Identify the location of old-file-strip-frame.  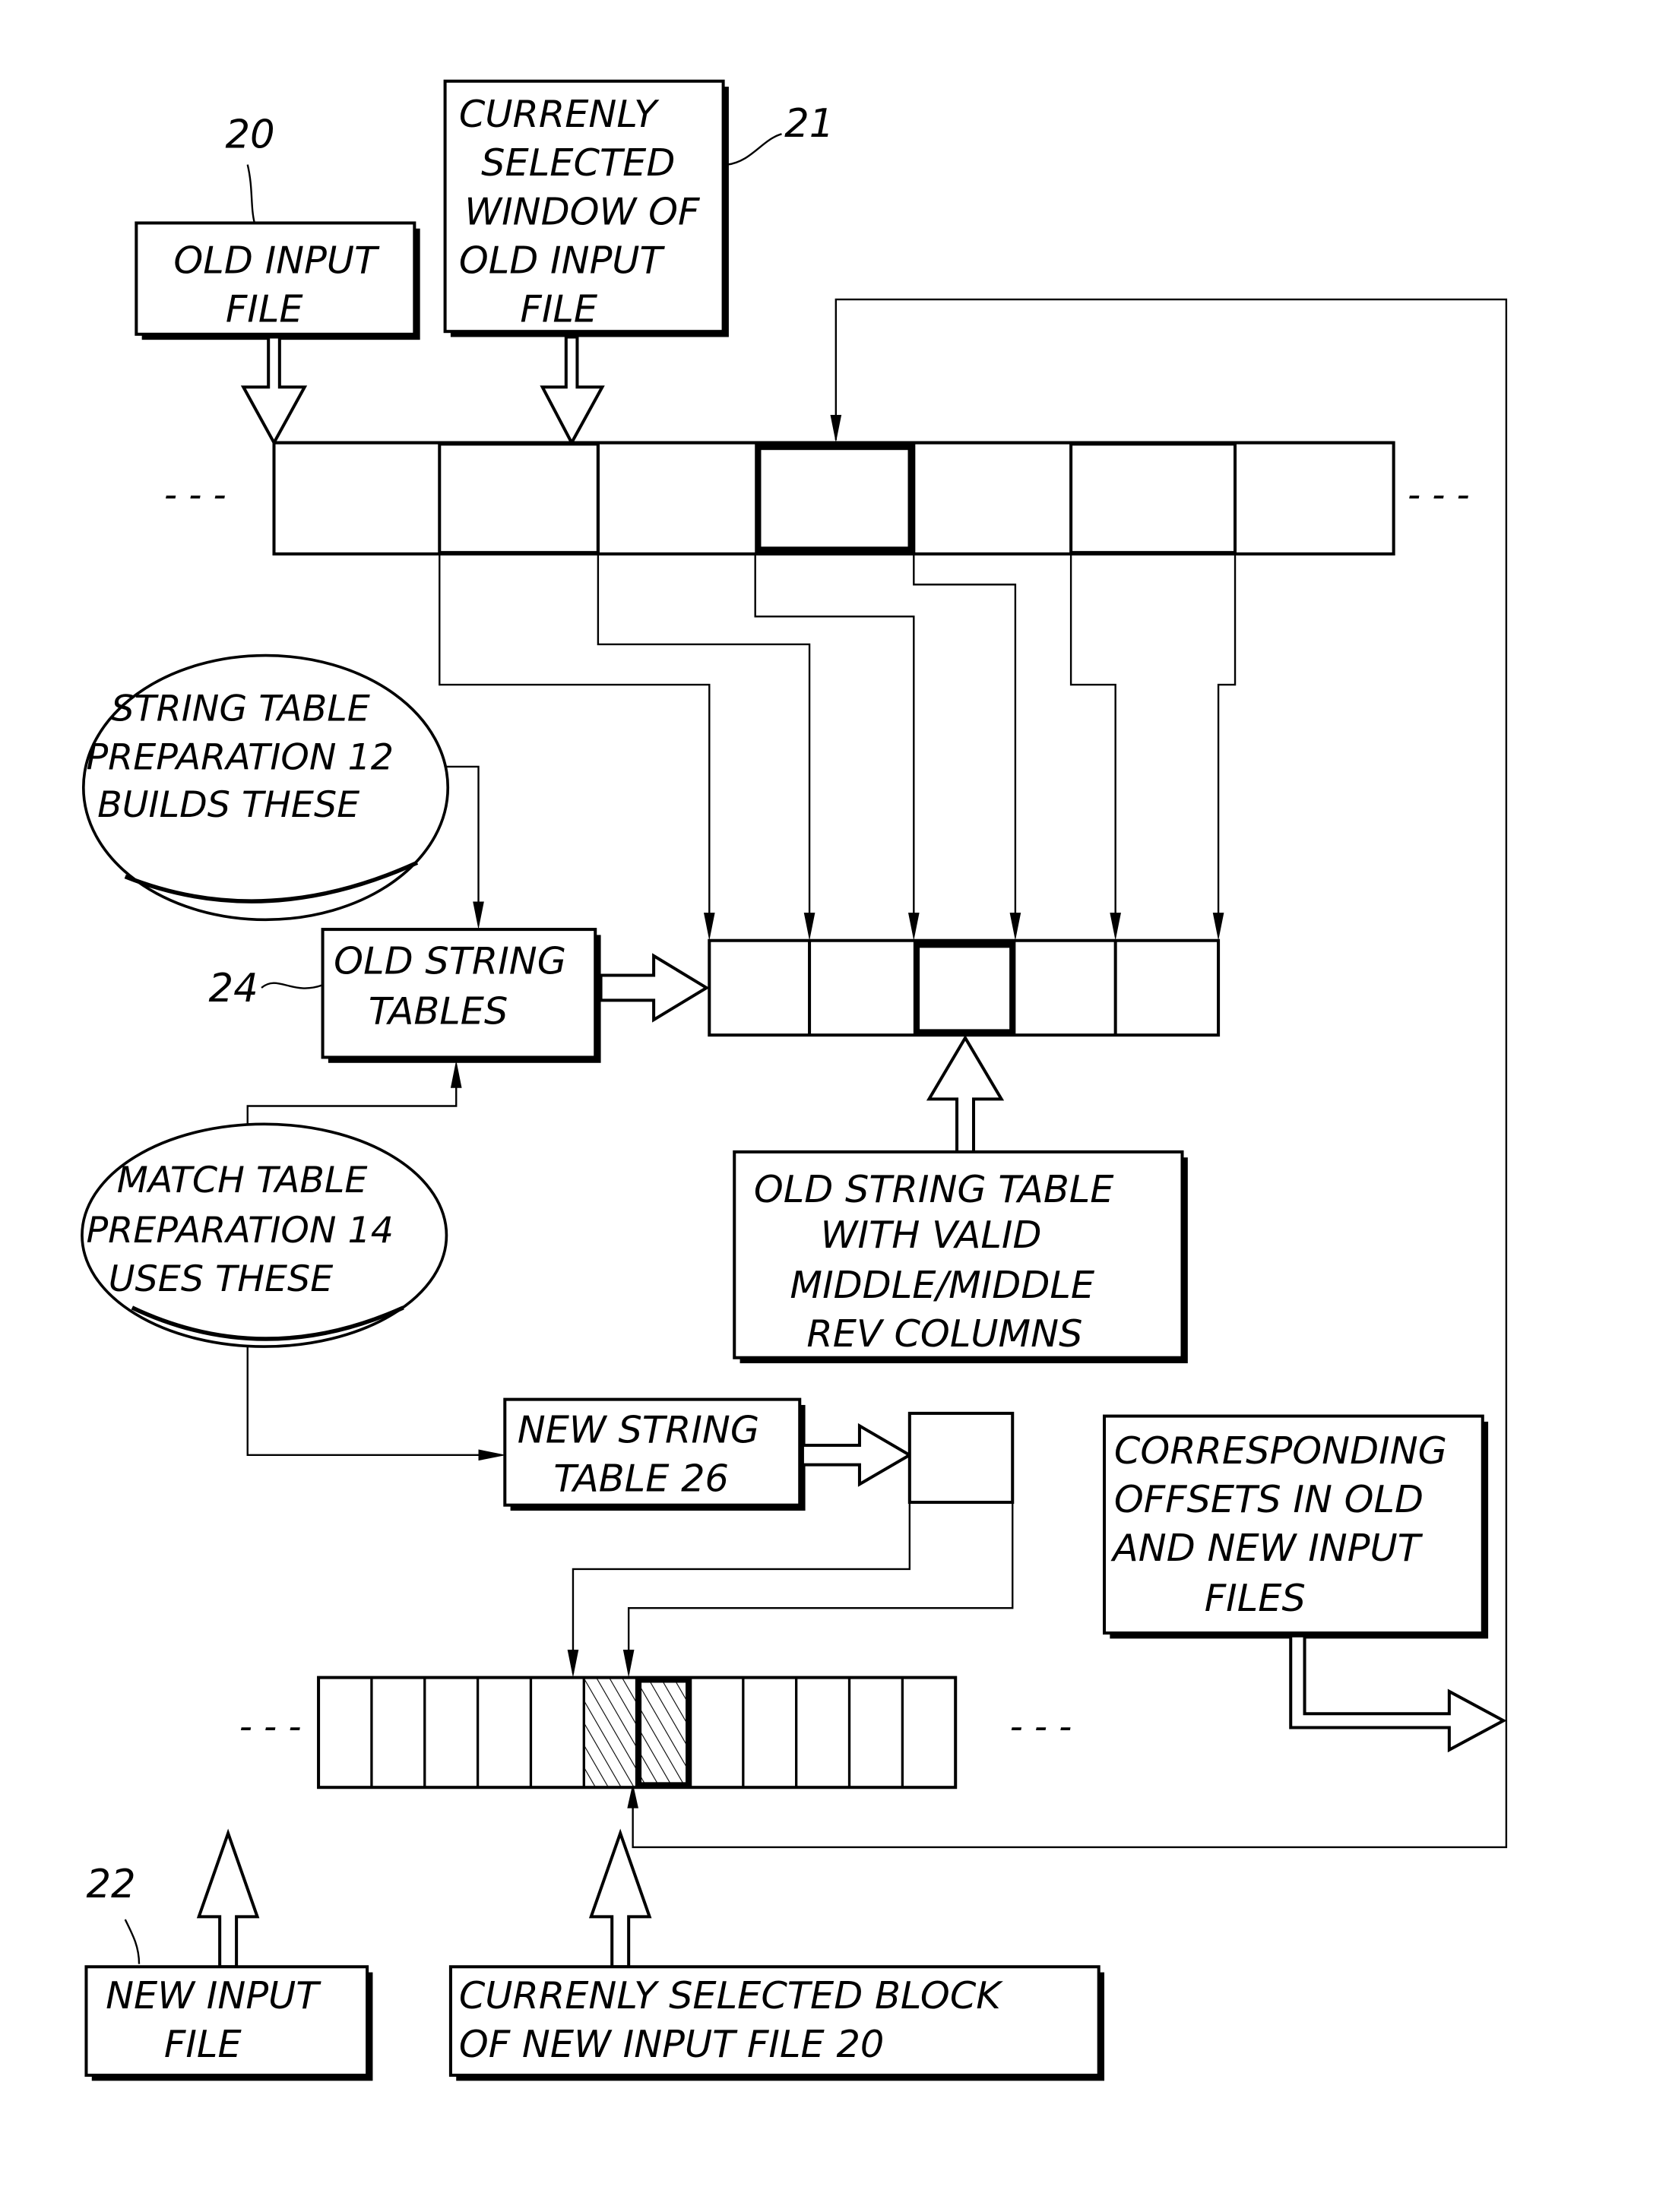
(834, 498).